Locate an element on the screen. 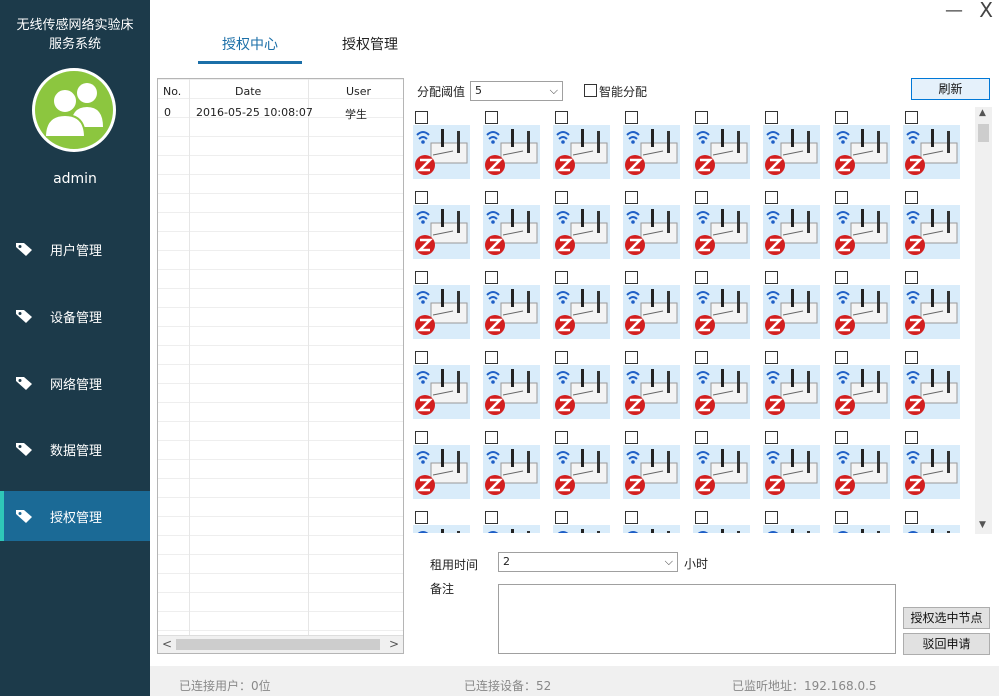 The image size is (999, 696). rent-time-select: 2 ⌵ is located at coordinates (588, 562).